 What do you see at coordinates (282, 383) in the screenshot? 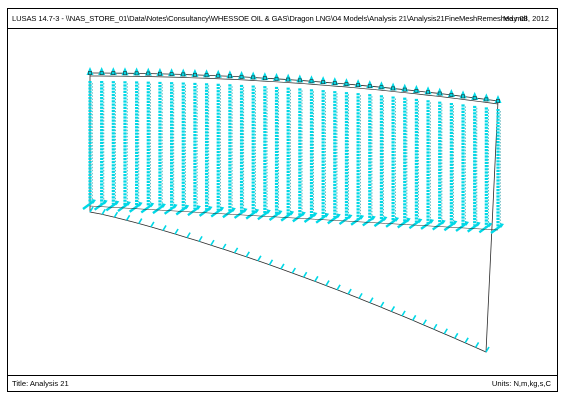
I see `plot-footer: Title: Analysis 21 Units: N,m,kg,s,C` at bounding box center [282, 383].